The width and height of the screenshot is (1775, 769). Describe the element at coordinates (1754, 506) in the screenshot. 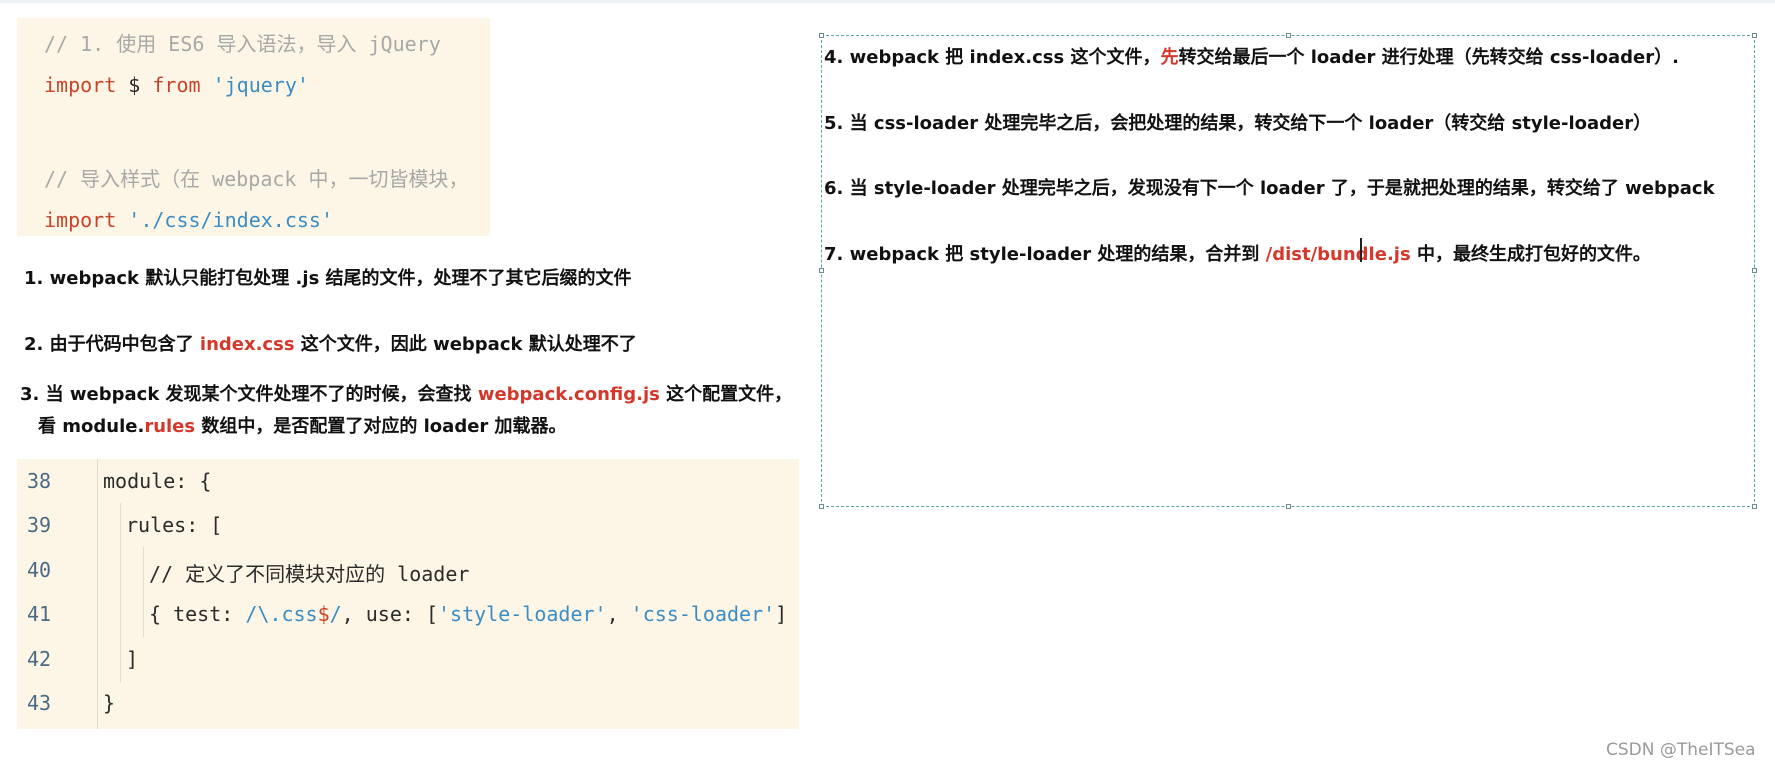

I see `resize-handle-bottom-right` at that location.